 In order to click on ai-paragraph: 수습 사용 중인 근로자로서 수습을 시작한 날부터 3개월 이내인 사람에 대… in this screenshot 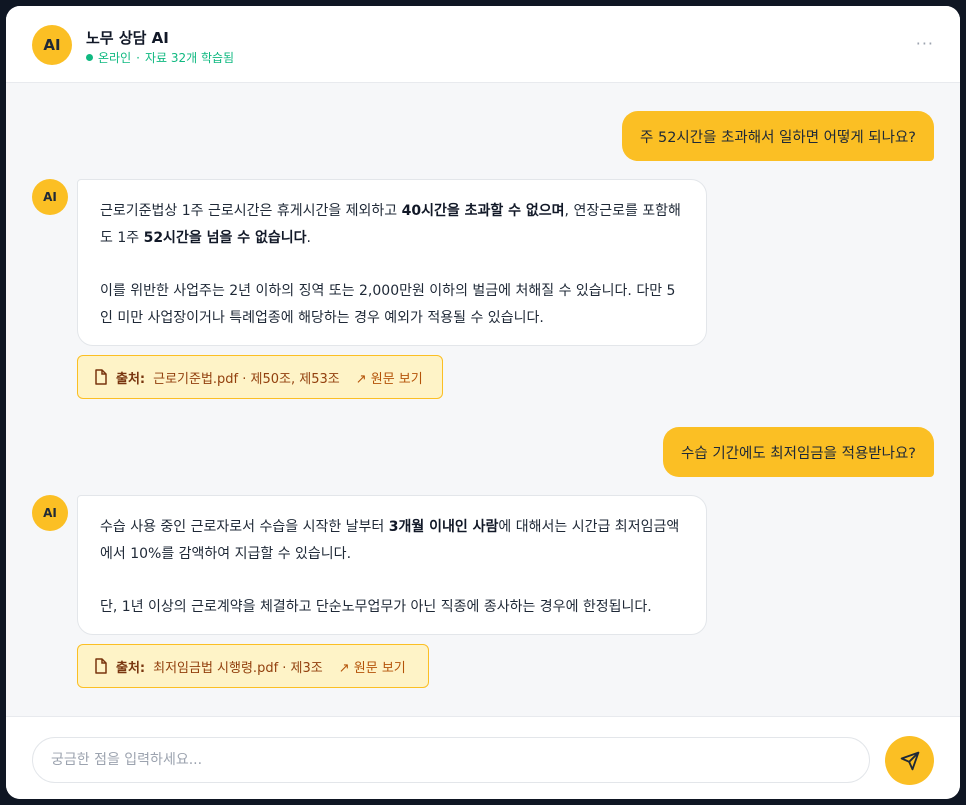, I will do `click(390, 540)`.